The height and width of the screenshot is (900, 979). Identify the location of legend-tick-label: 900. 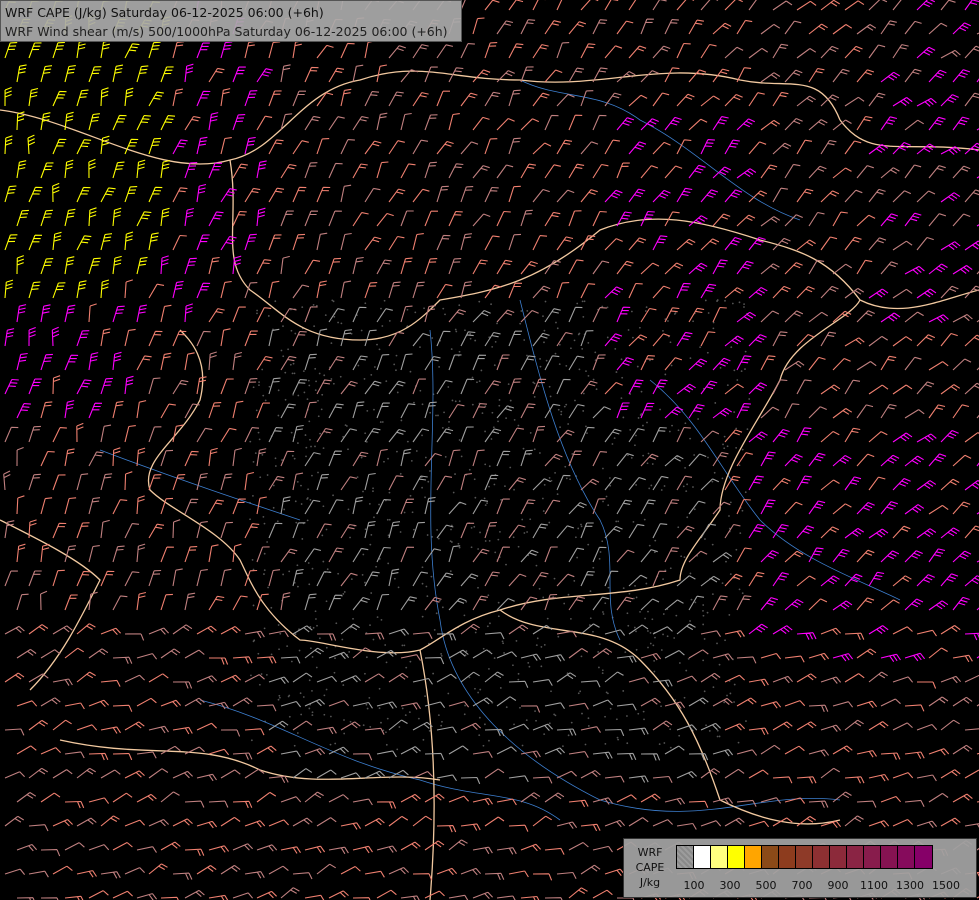
(838, 885).